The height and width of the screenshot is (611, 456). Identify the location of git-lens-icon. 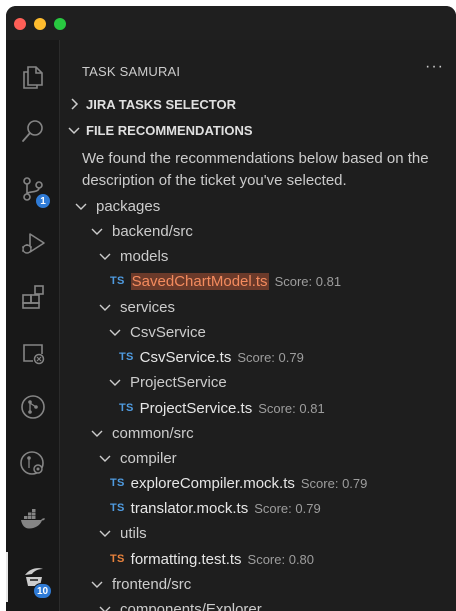
(31, 463).